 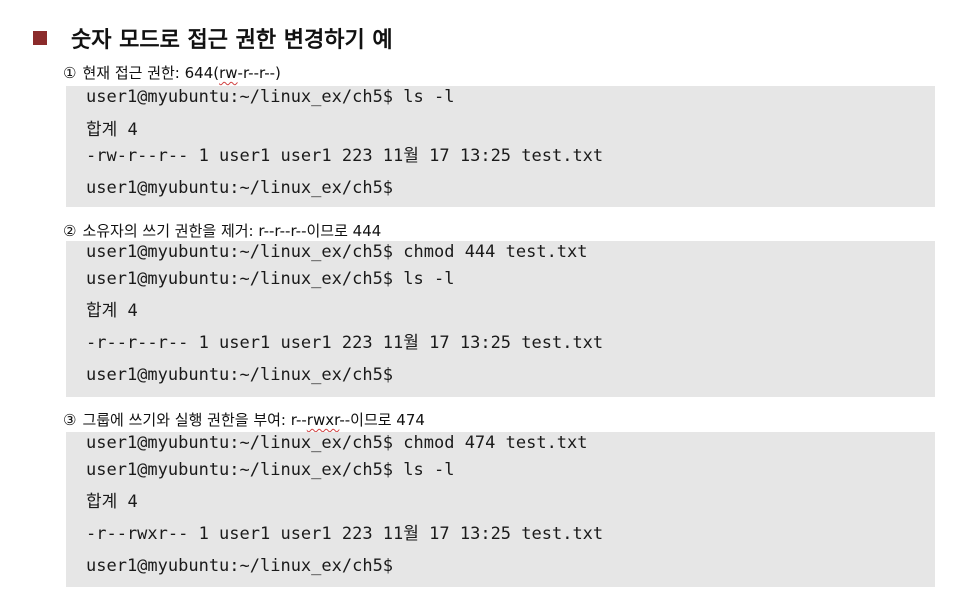 I want to click on step-2-text: 소유자의 쓰기 권한을 제거: r--r--r--이므로 444, so click(x=232, y=231).